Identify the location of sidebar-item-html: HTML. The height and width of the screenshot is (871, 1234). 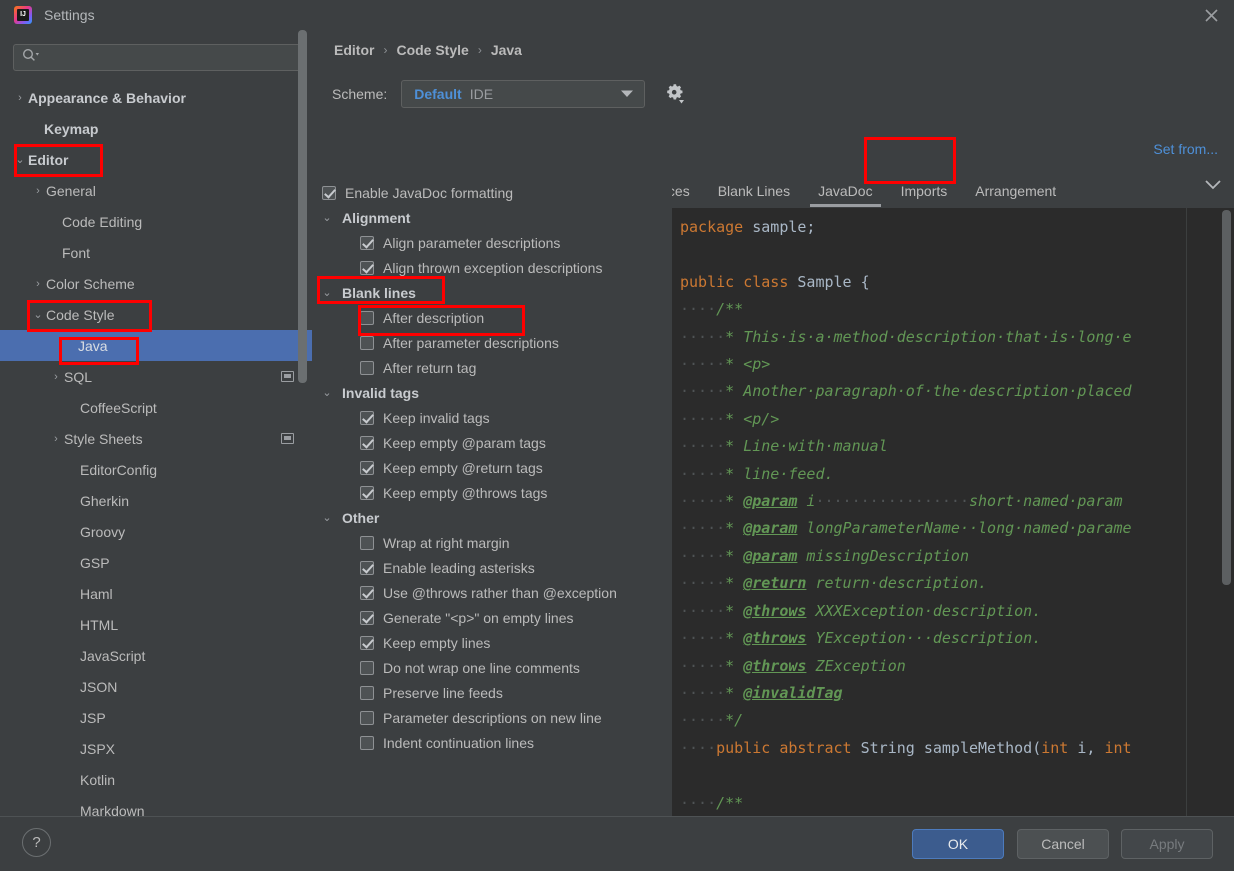
(156, 624).